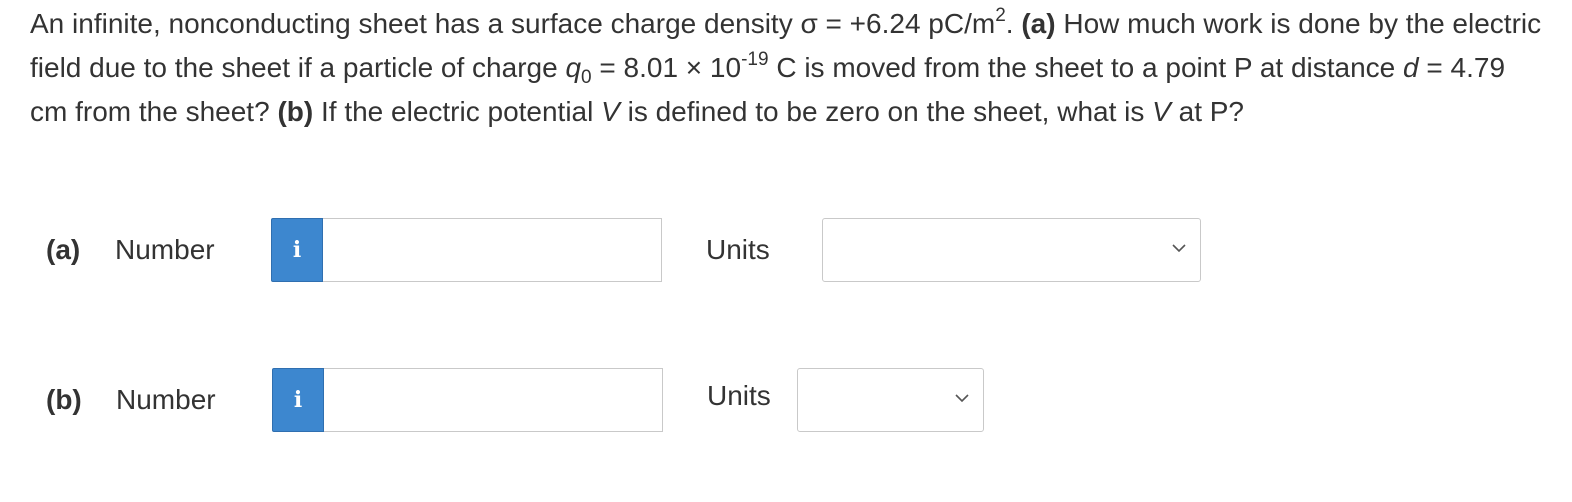  What do you see at coordinates (1207, 111) in the screenshot?
I see `question-part-b-text-3: at P?` at bounding box center [1207, 111].